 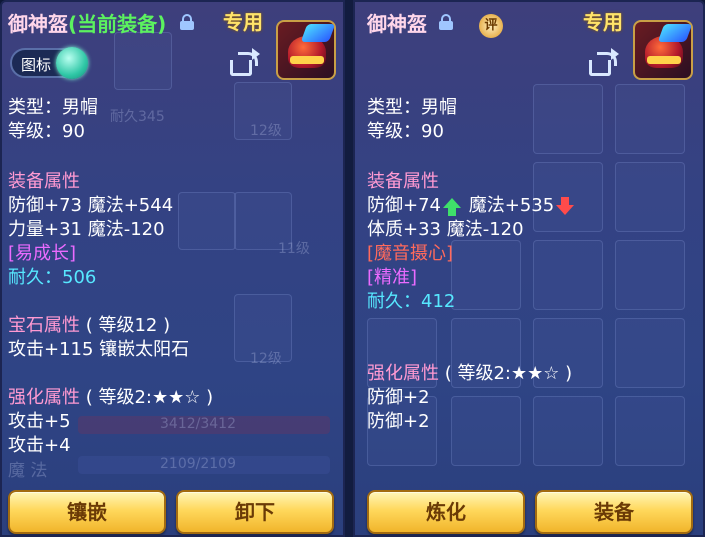 I want to click on item-title: 御神盔, so click(x=397, y=24).